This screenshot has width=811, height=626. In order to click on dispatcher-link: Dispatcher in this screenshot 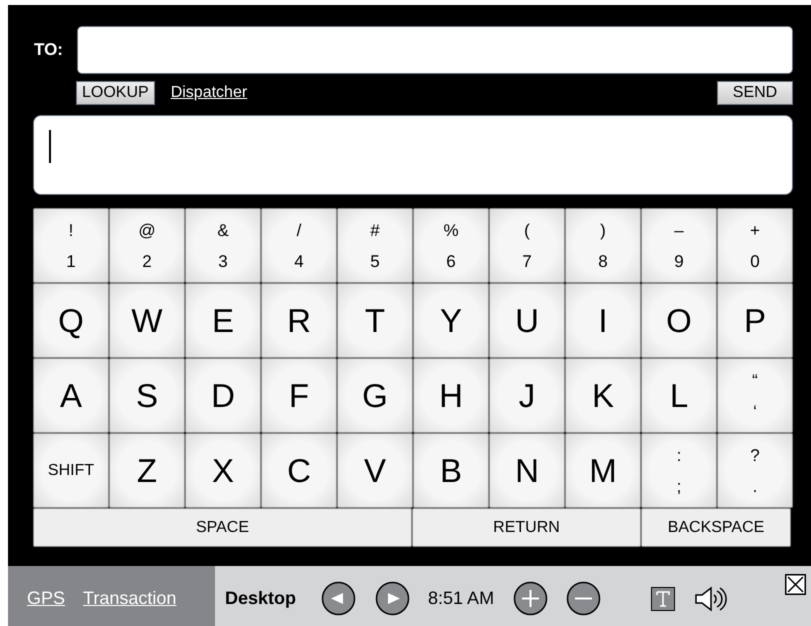, I will do `click(209, 93)`.